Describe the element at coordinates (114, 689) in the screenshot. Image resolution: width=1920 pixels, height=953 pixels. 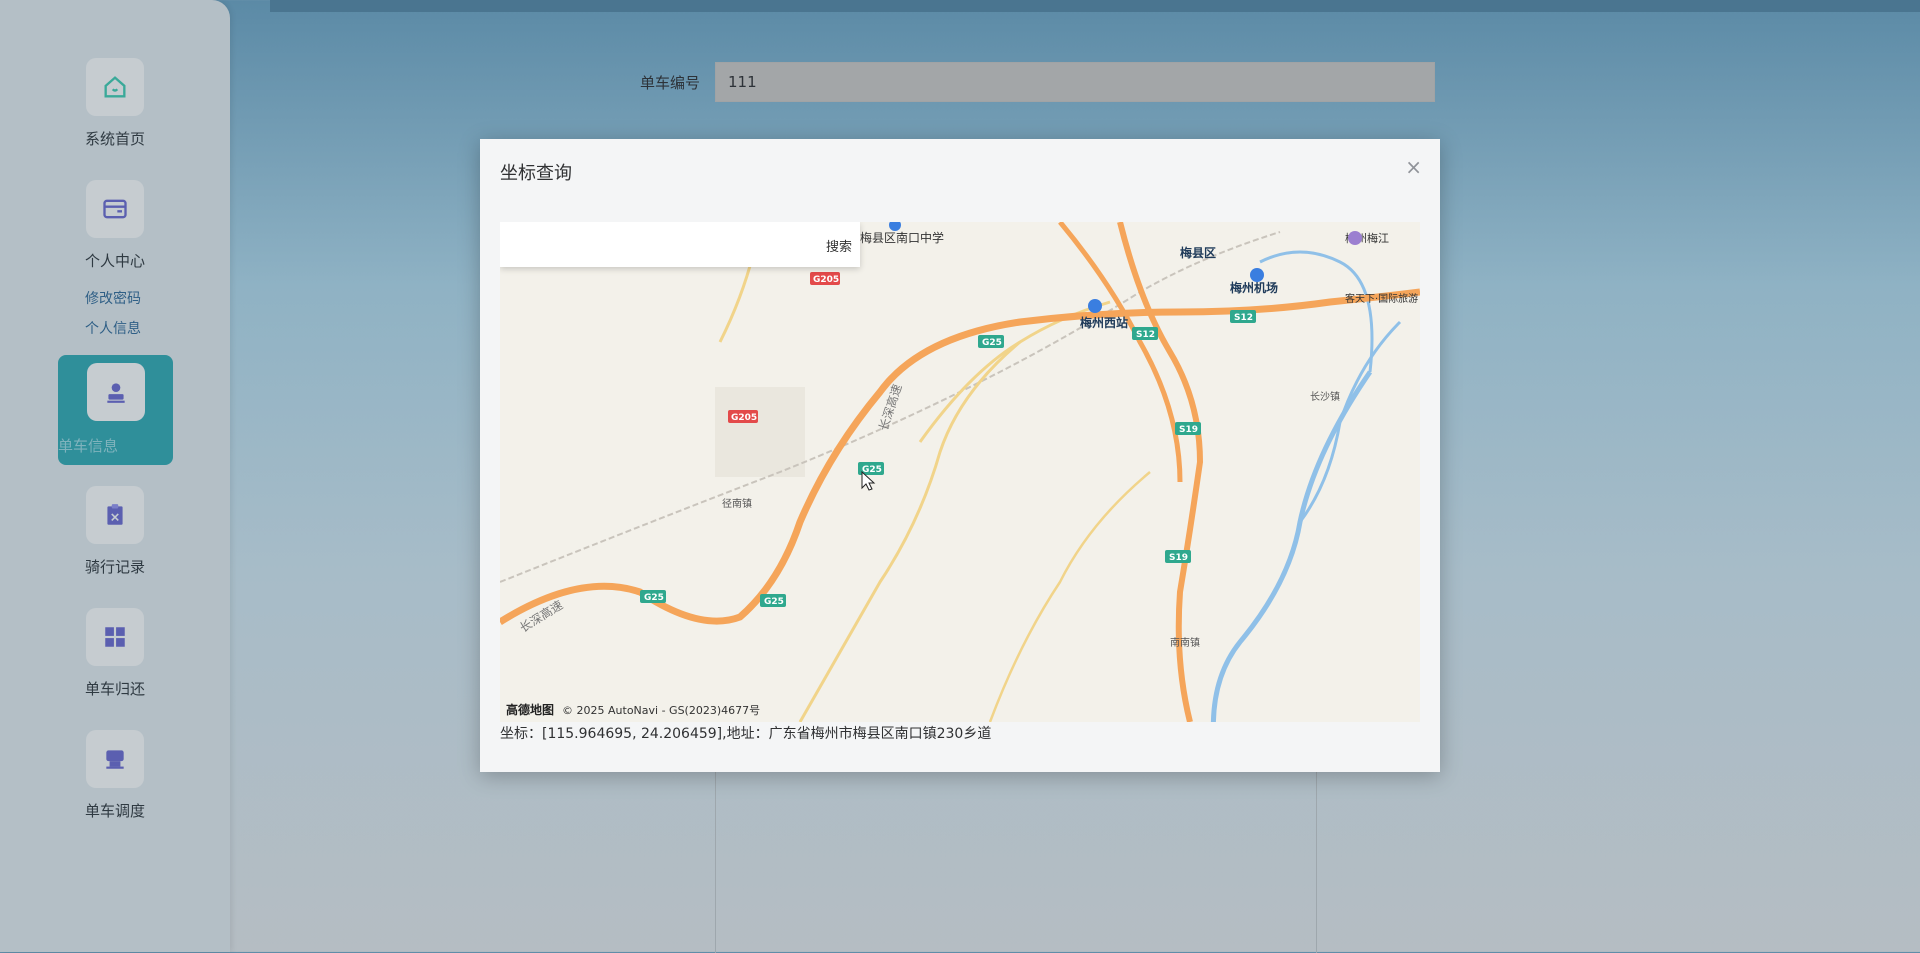
I see `sidebar-item-label: 单车归还` at that location.